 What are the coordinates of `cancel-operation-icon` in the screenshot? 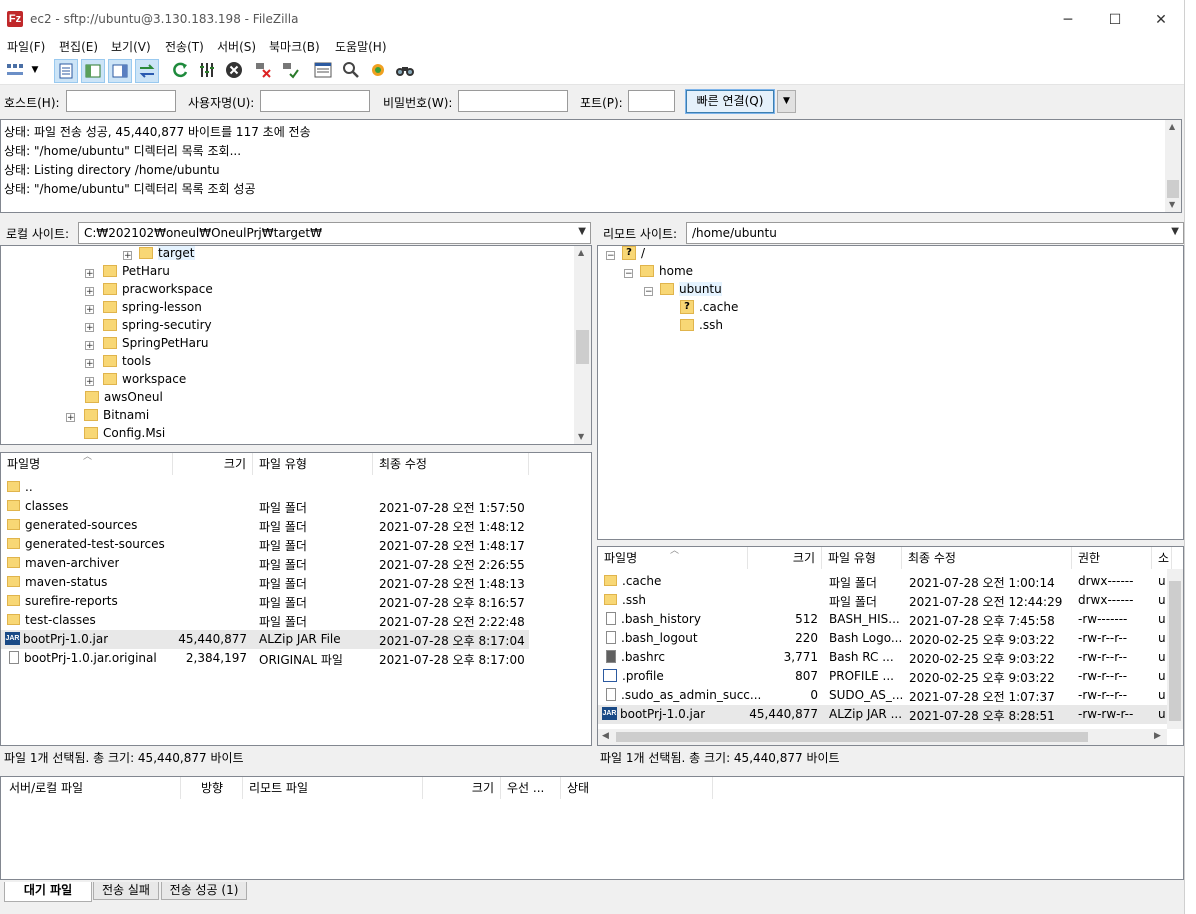 It's located at (234, 70).